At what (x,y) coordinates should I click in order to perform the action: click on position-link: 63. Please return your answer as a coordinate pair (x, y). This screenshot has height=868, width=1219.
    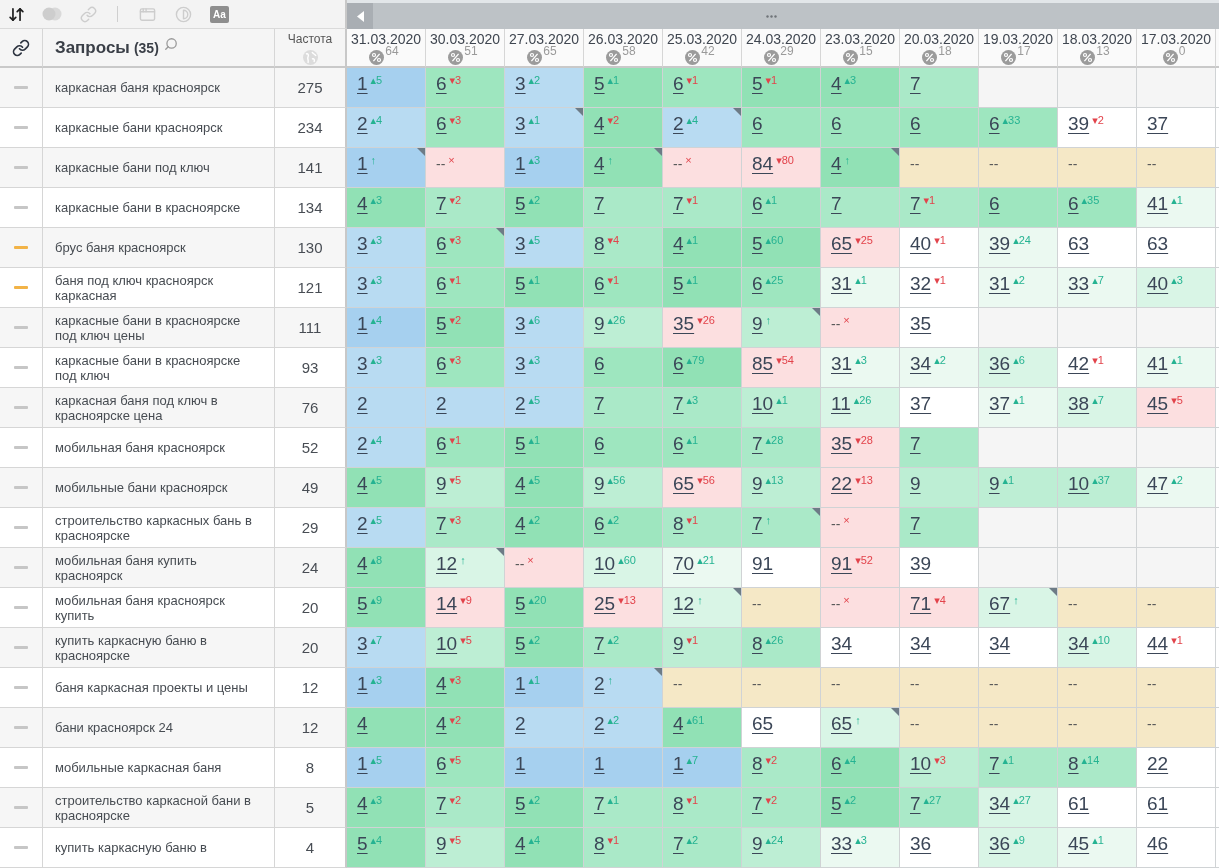
    Looking at the image, I should click on (1158, 244).